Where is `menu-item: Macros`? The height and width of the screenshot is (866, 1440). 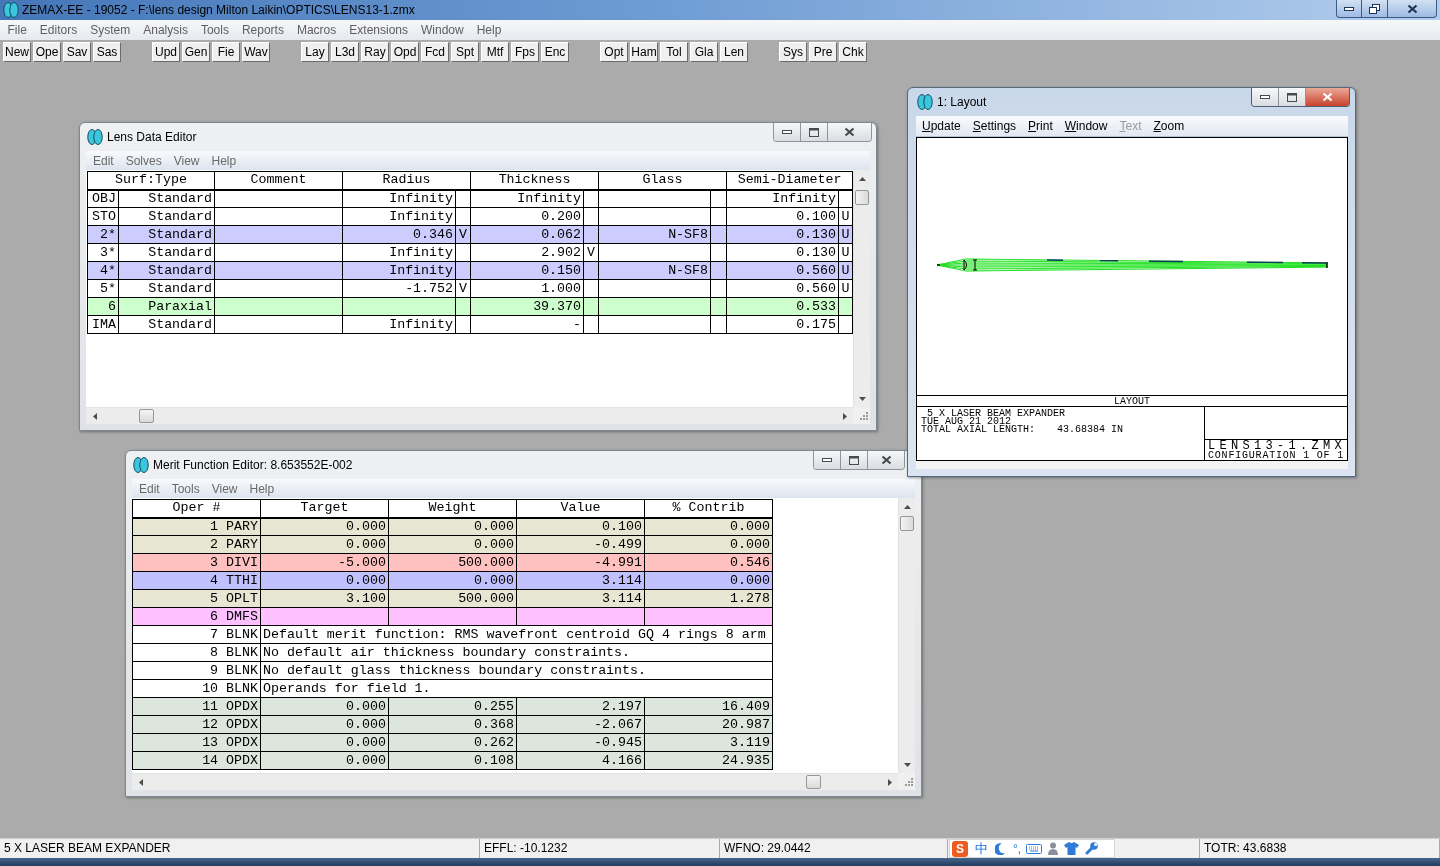
menu-item: Macros is located at coordinates (316, 30).